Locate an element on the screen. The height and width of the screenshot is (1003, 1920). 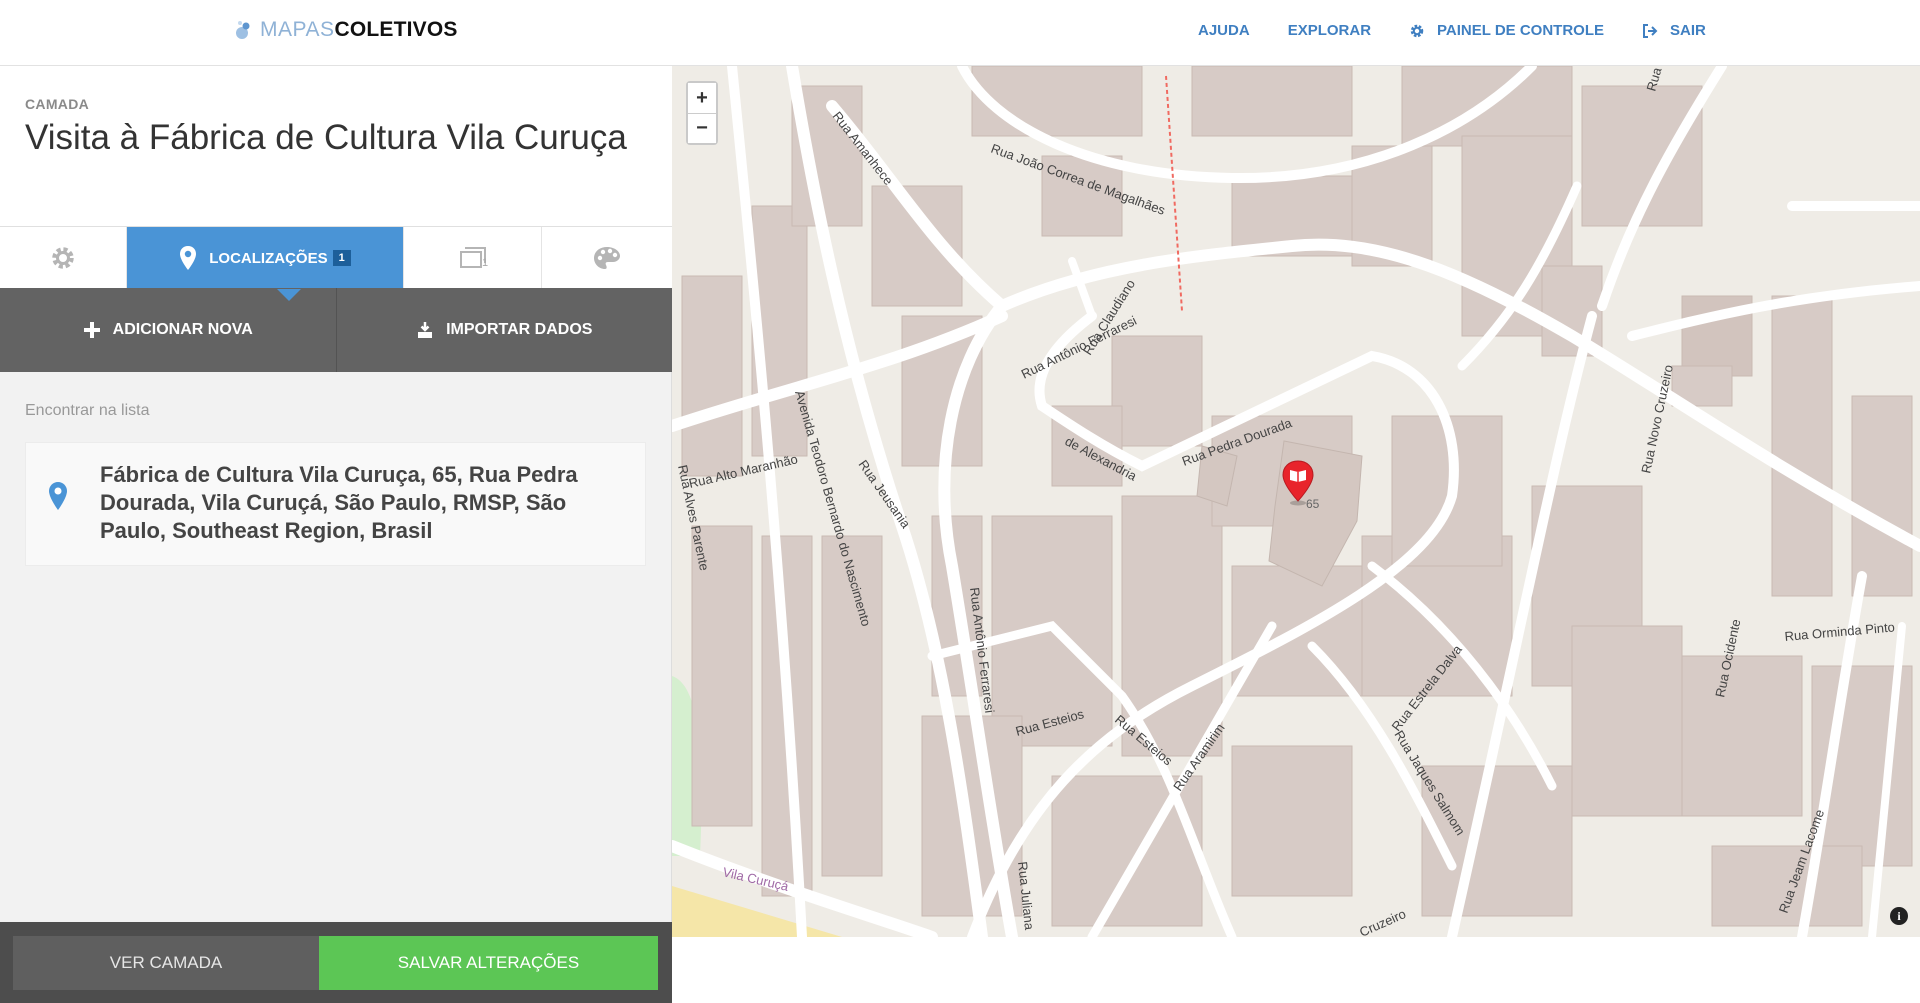
tab-style is located at coordinates (607, 258).